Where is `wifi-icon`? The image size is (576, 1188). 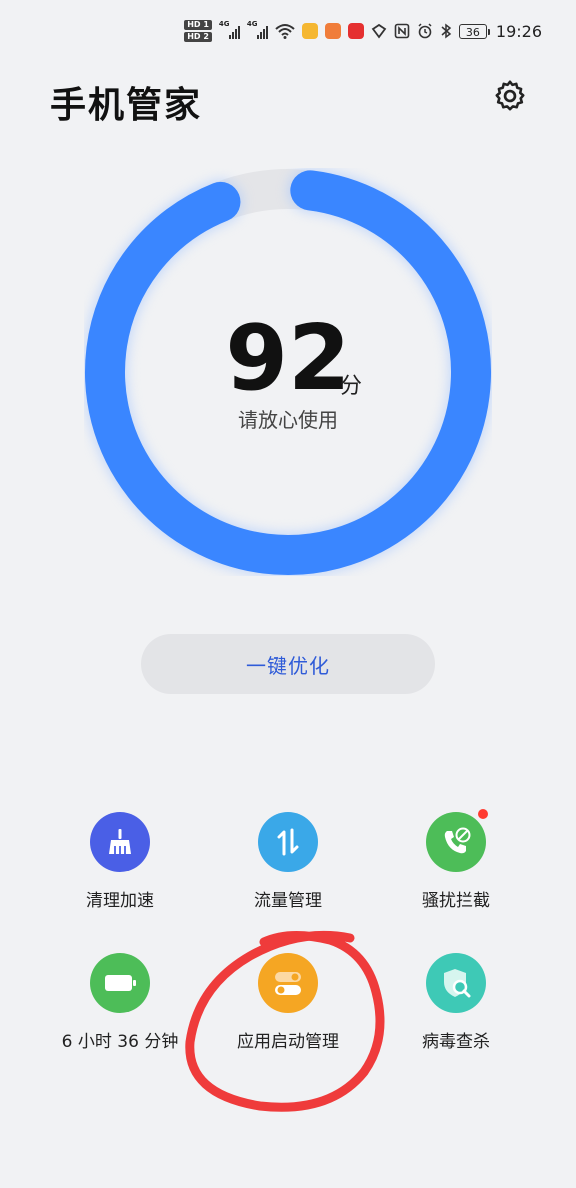
wifi-icon is located at coordinates (285, 31).